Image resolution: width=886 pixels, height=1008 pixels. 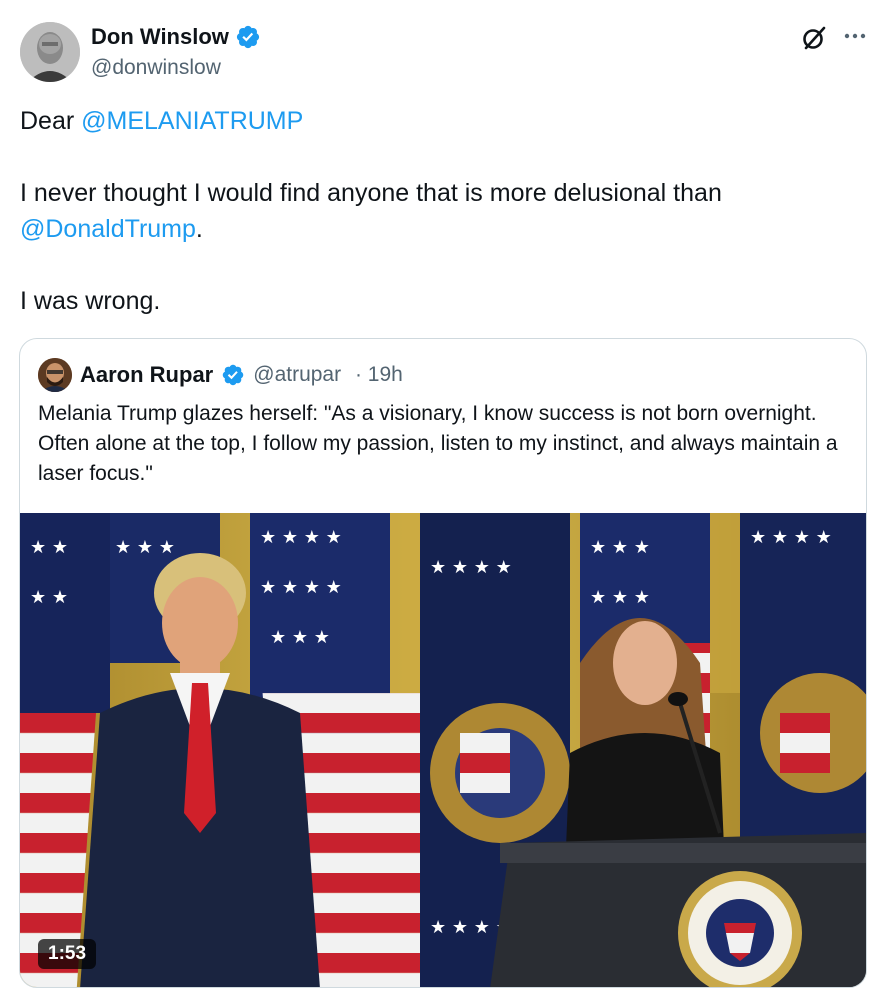 I want to click on quote-author-display-name: Aaron Rupar, so click(x=146, y=375).